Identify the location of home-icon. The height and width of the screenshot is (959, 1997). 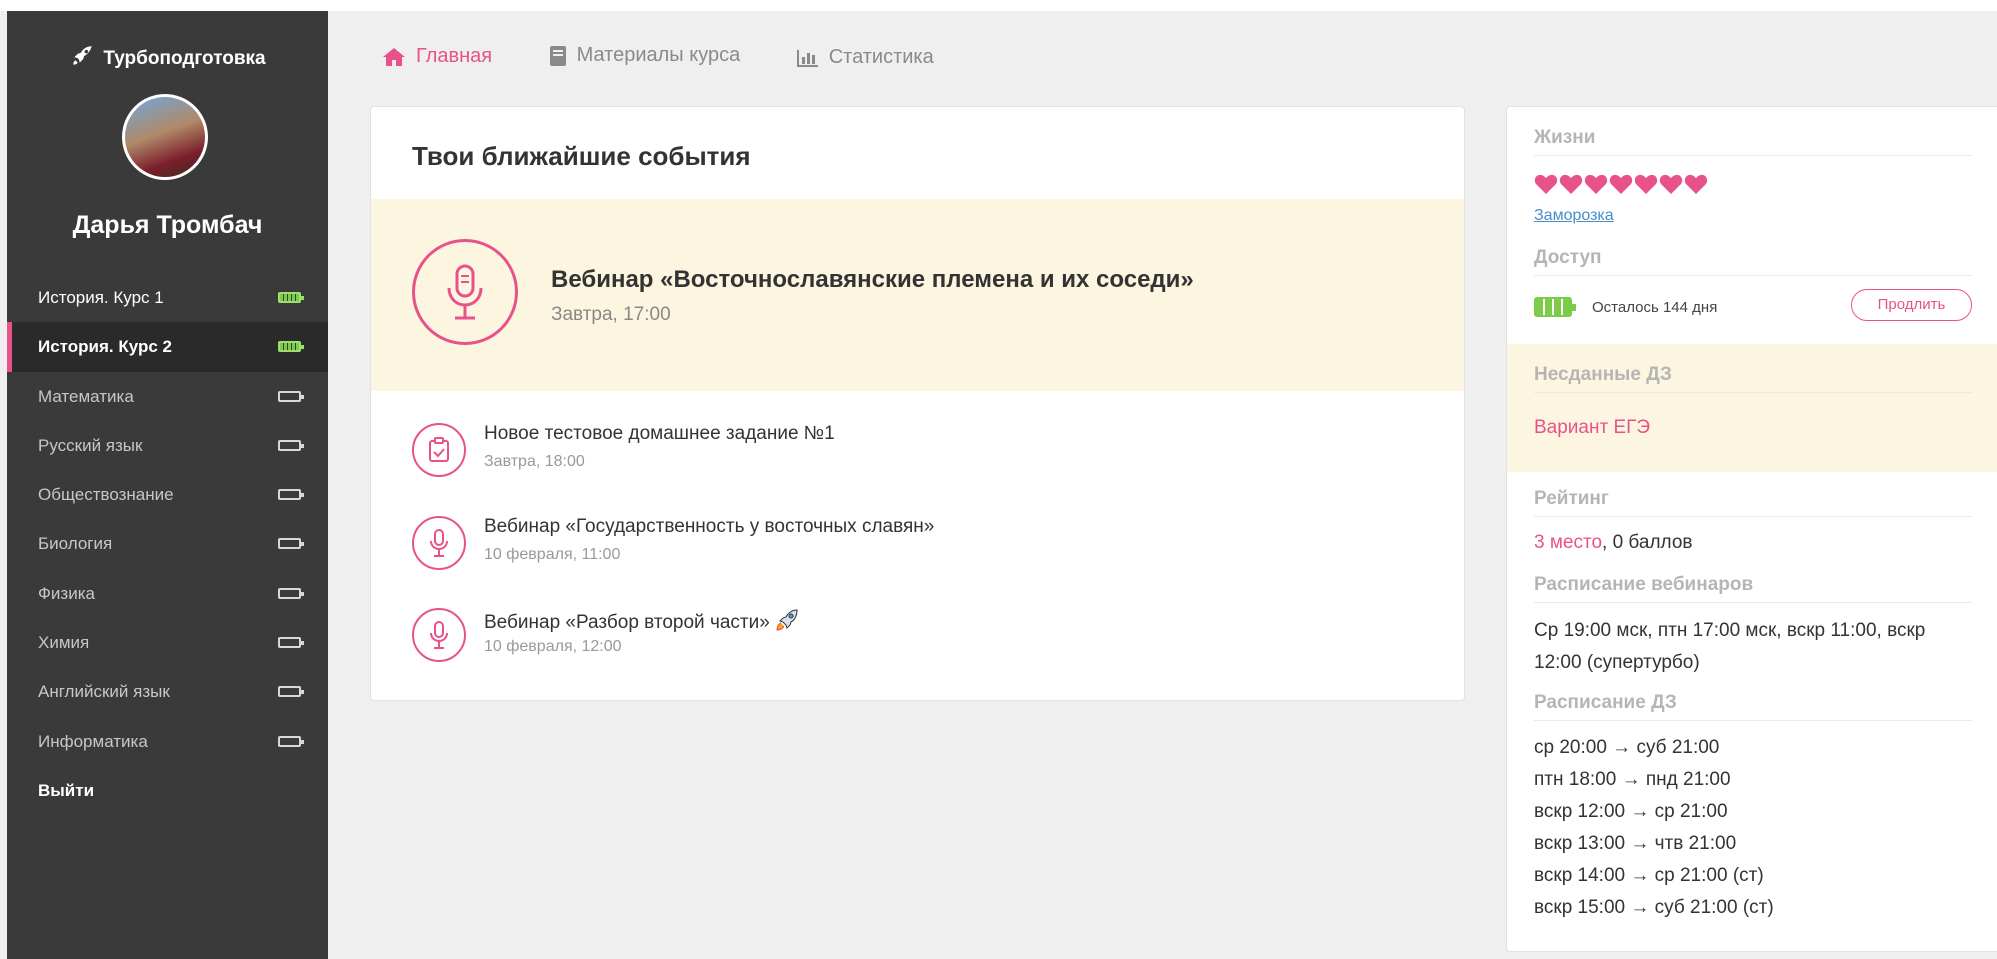
(394, 56).